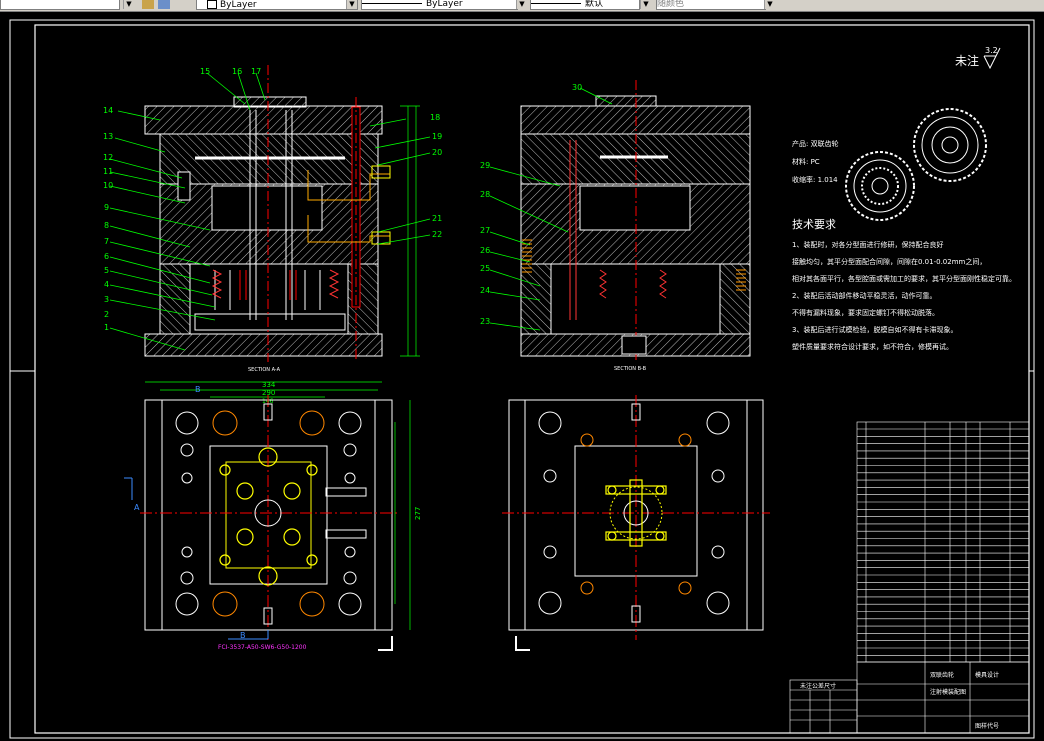  What do you see at coordinates (106, 225) in the screenshot?
I see `part-no: 8` at bounding box center [106, 225].